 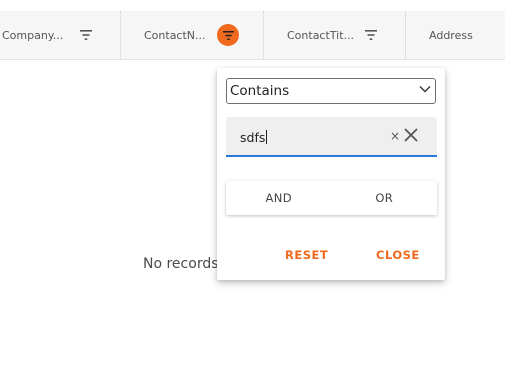 What do you see at coordinates (279, 198) in the screenshot?
I see `and-button: AND` at bounding box center [279, 198].